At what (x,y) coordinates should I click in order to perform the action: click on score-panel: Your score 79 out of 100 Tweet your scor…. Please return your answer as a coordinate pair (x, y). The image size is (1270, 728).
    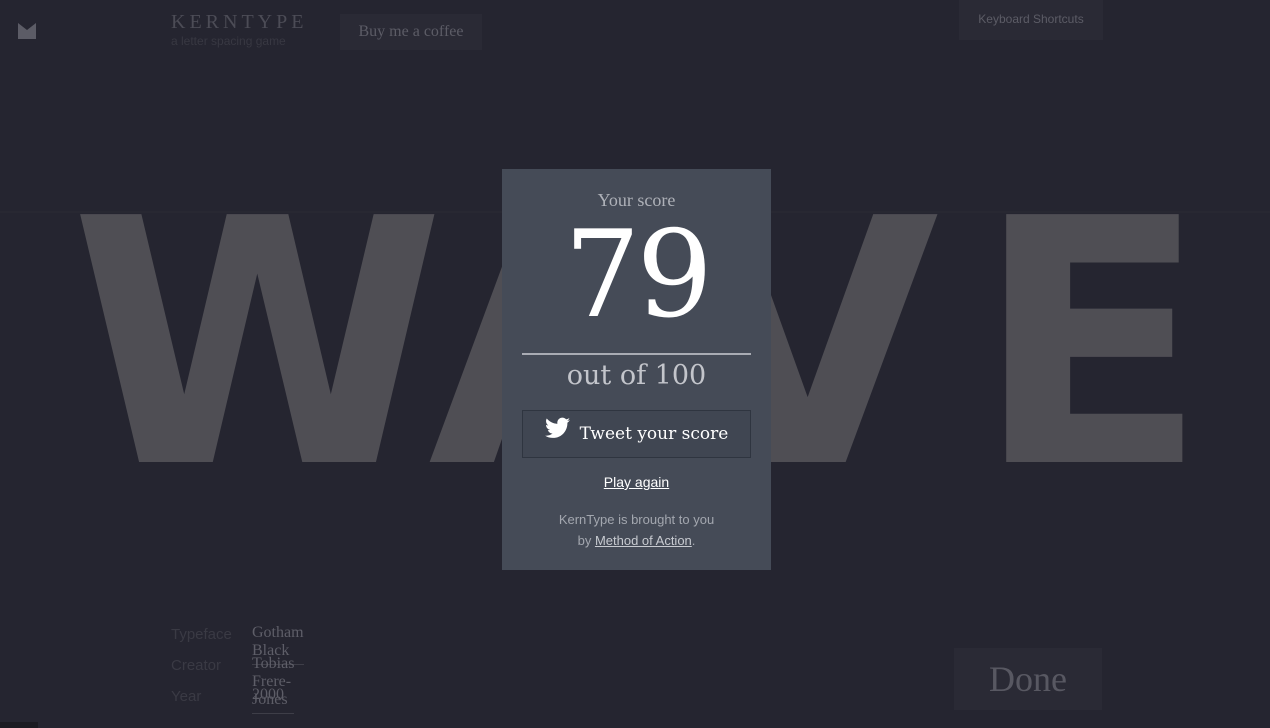
    Looking at the image, I should click on (636, 369).